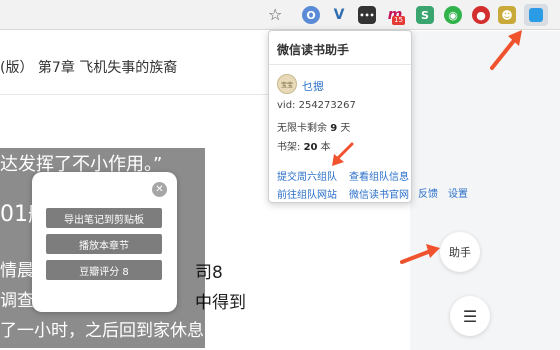  I want to click on popup-title: 微信读书助手, so click(313, 50).